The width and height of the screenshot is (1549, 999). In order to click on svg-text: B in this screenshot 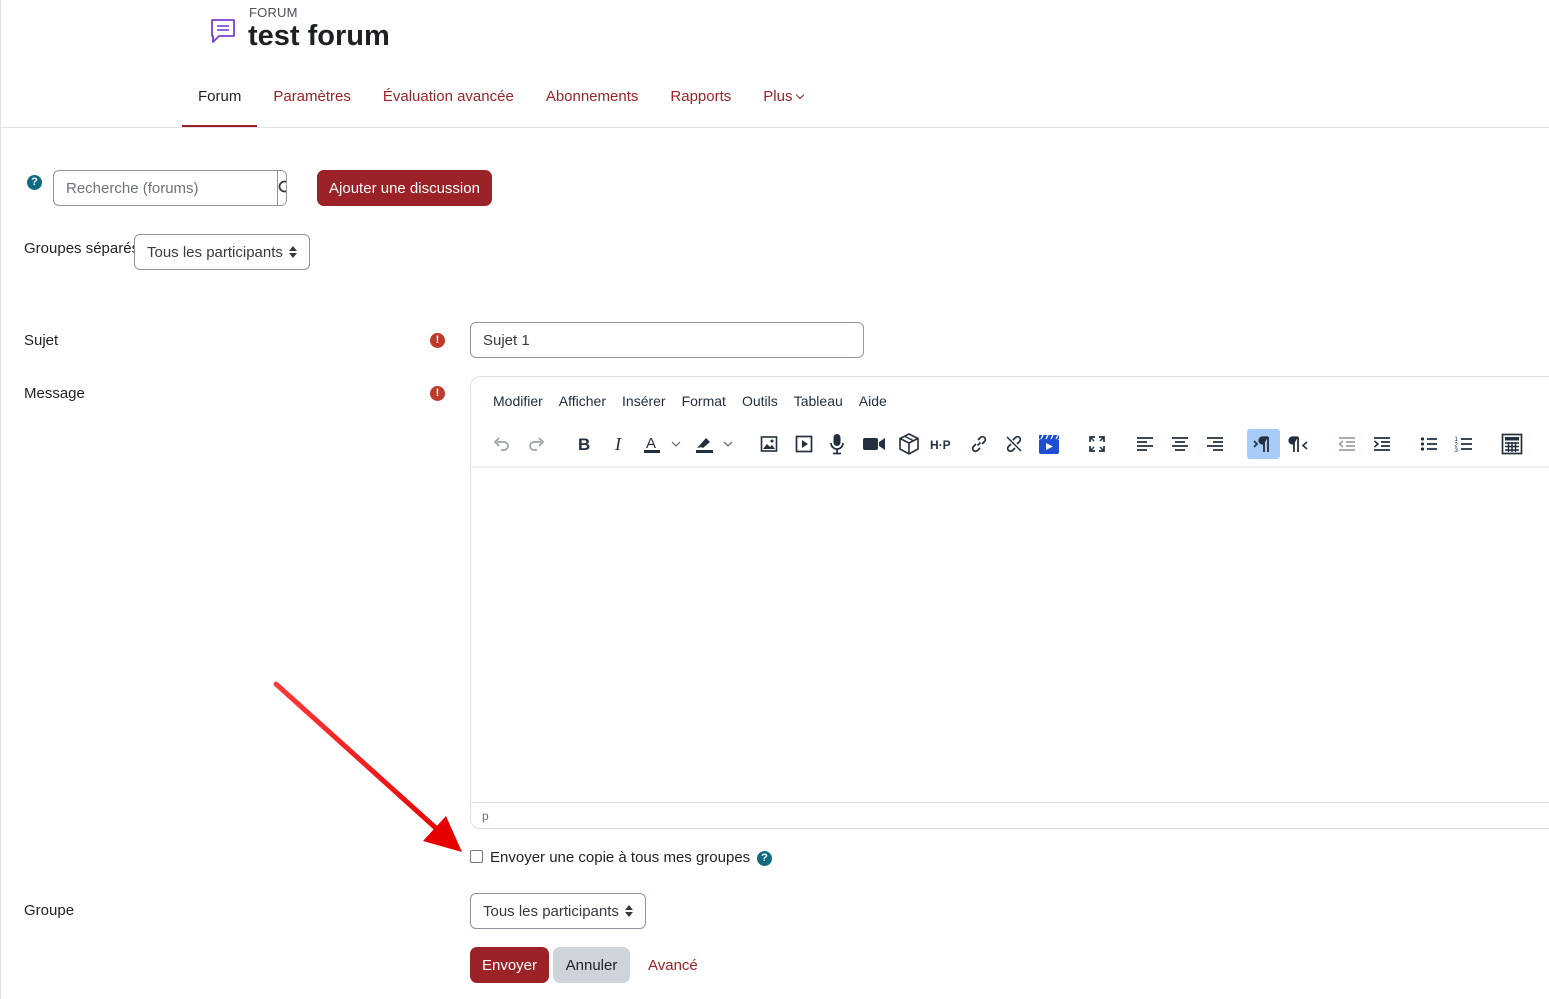, I will do `click(584, 444)`.